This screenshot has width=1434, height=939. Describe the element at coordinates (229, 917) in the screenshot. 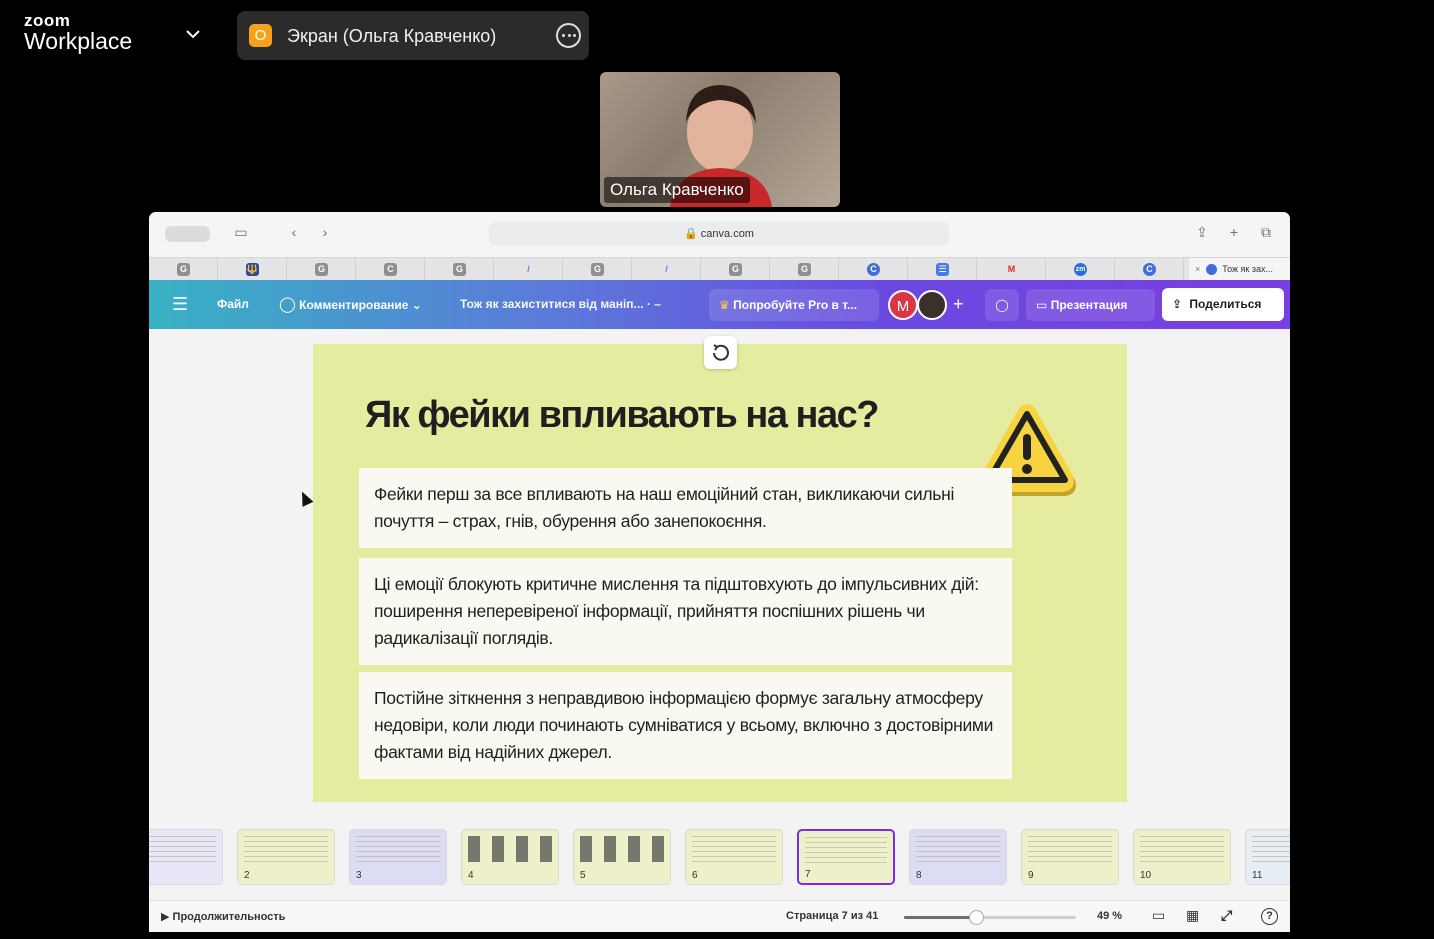

I see `duration-label: Продолжительность` at that location.